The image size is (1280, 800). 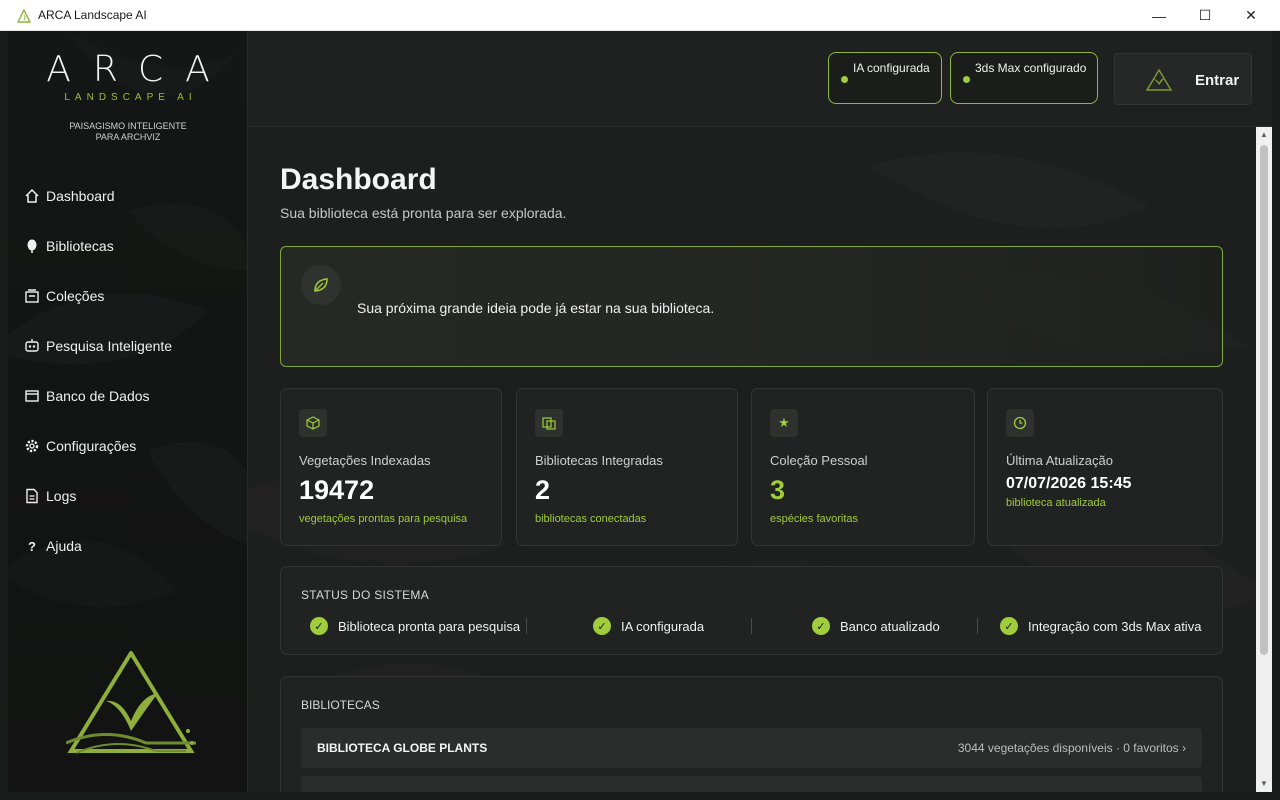 I want to click on help-icon: ?, so click(x=32, y=546).